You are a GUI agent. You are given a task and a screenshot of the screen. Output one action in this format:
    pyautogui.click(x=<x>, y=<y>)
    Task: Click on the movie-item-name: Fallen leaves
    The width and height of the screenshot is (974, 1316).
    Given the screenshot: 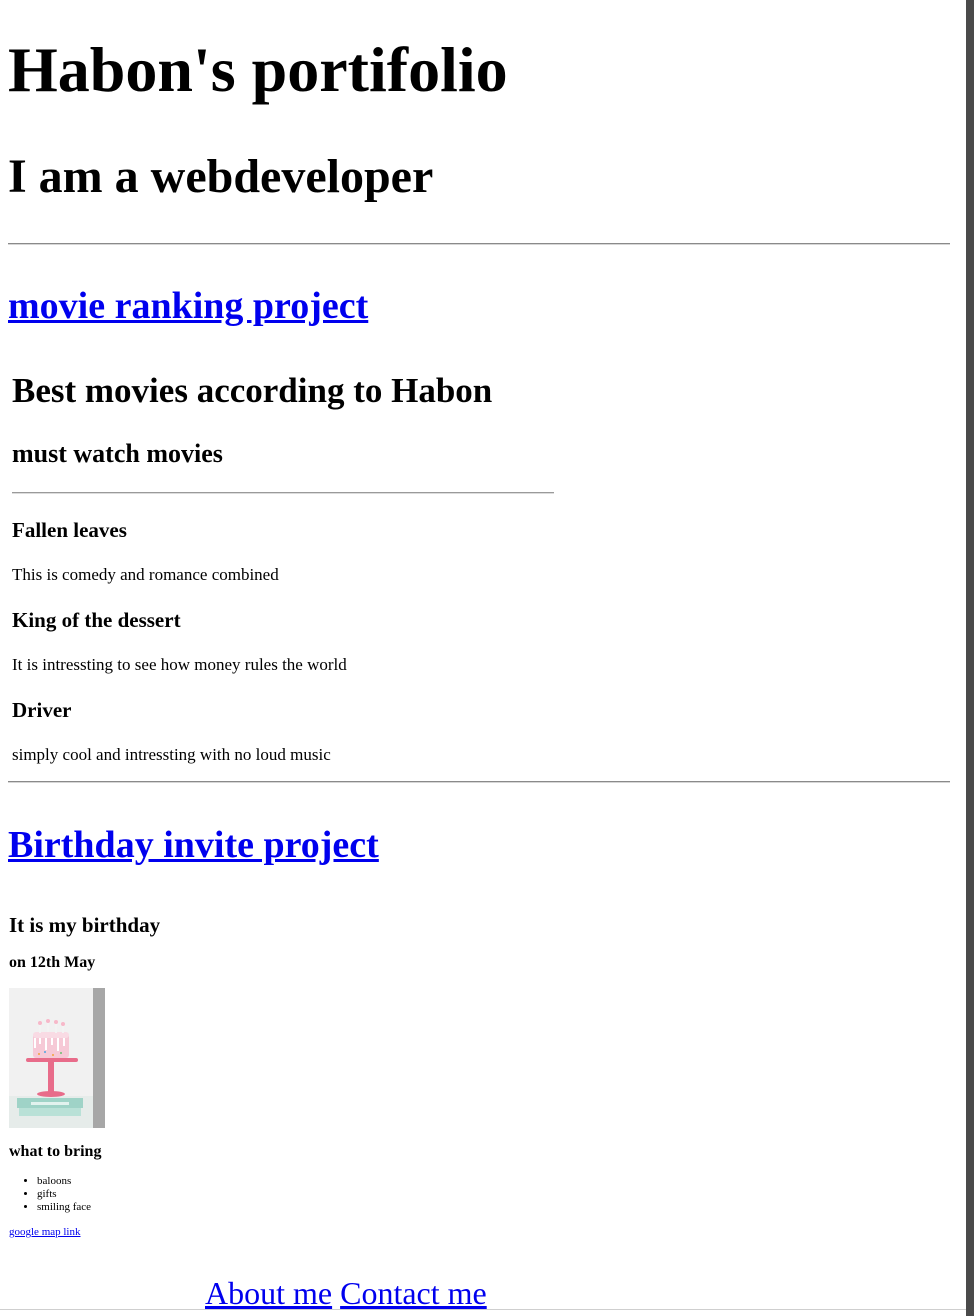 What is the action you would take?
    pyautogui.click(x=69, y=530)
    